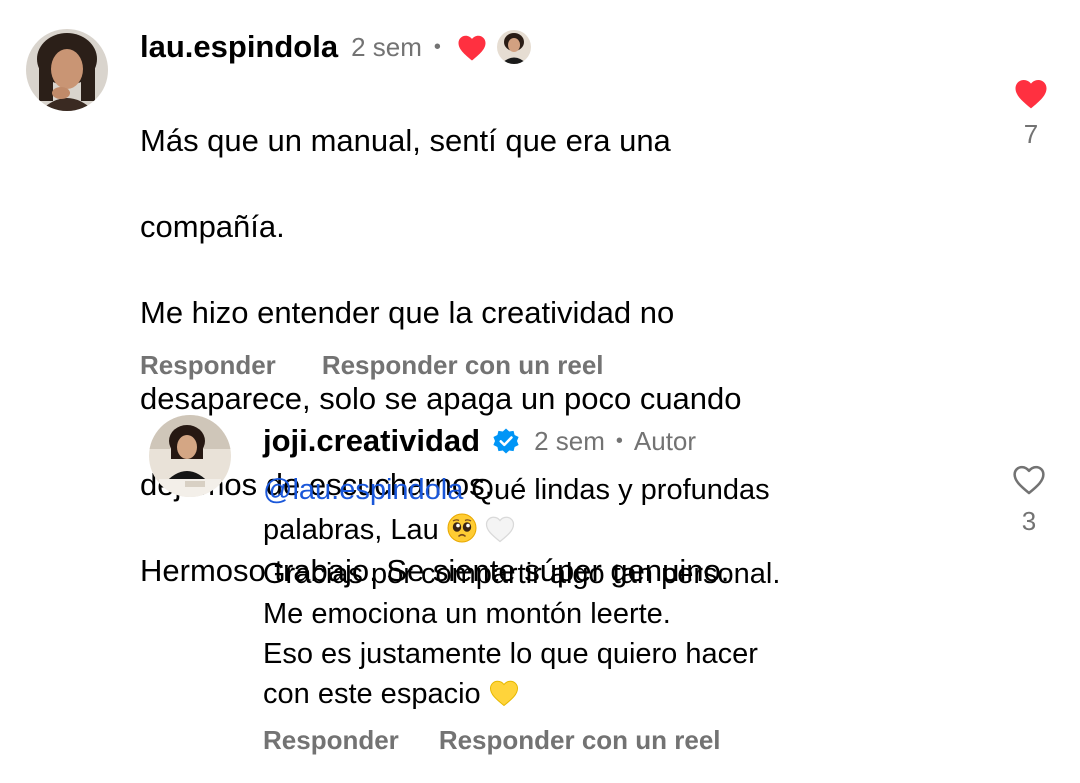 The width and height of the screenshot is (1080, 783). Describe the element at coordinates (472, 47) in the screenshot. I see `author-liked-heart-icon` at that location.